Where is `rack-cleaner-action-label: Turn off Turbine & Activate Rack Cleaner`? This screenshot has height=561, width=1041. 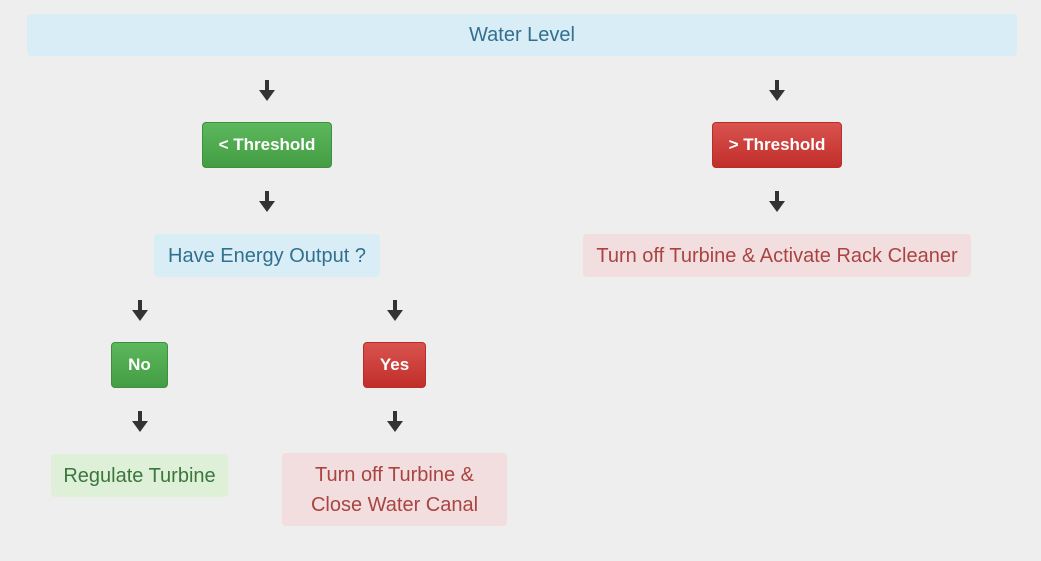 rack-cleaner-action-label: Turn off Turbine & Activate Rack Cleaner is located at coordinates (777, 255).